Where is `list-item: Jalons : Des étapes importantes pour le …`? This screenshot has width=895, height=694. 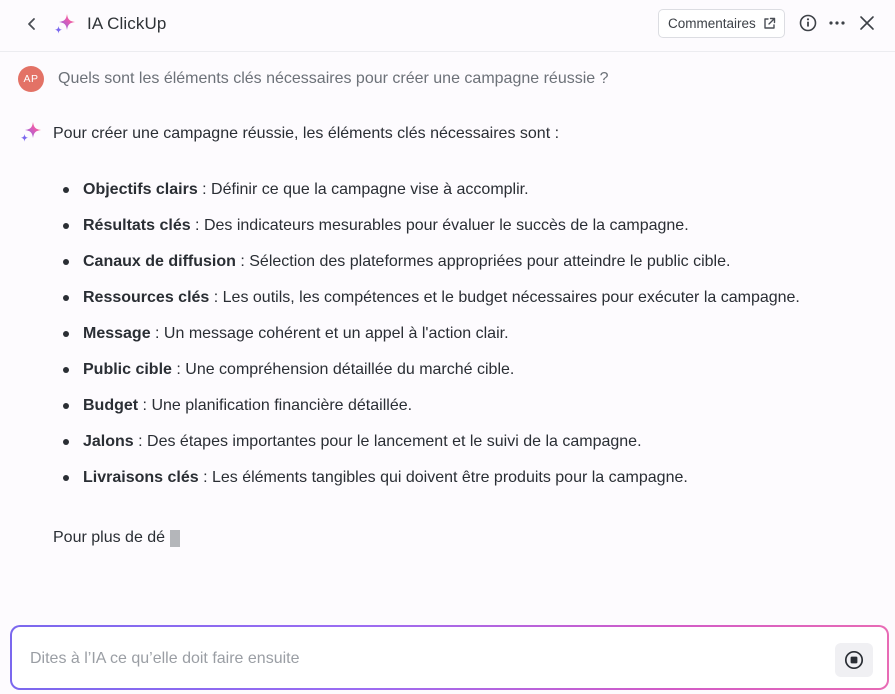 list-item: Jalons : Des étapes importantes pour le … is located at coordinates (430, 448).